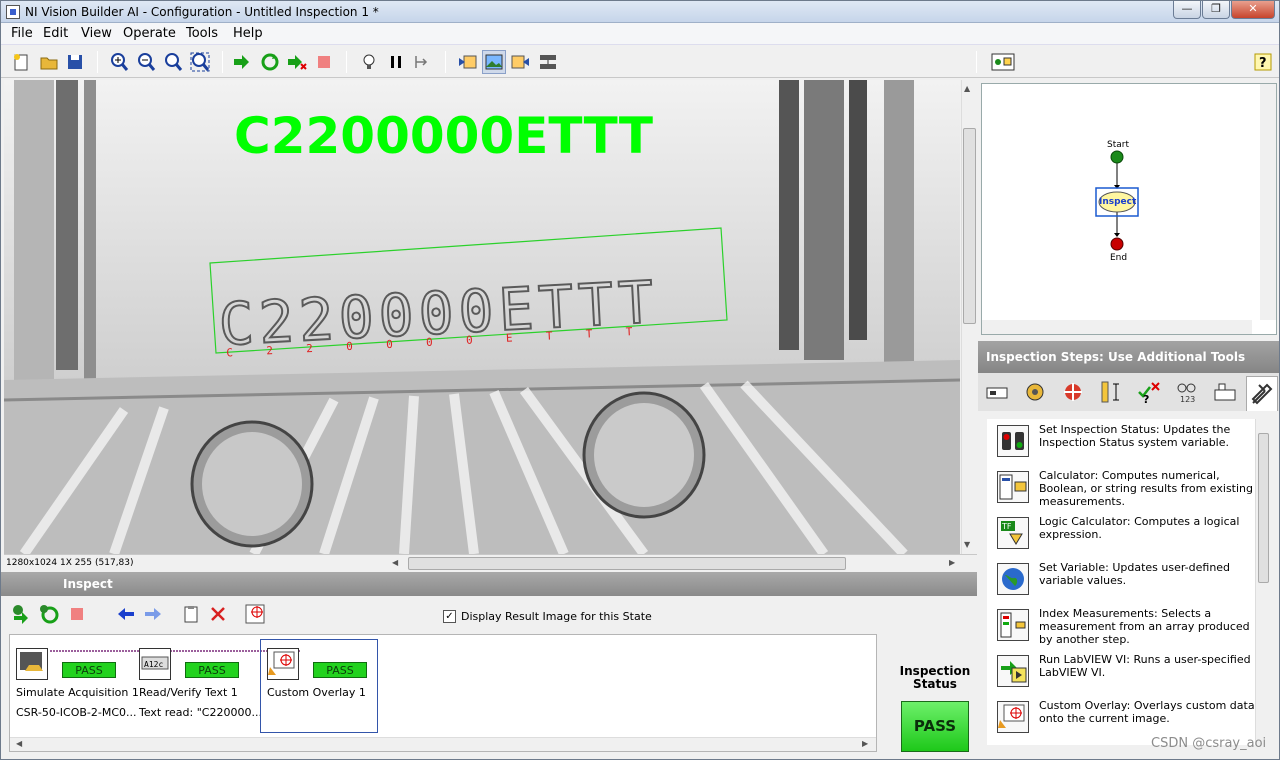 This screenshot has width=1280, height=760. I want to click on calculator-icon, so click(1013, 487).